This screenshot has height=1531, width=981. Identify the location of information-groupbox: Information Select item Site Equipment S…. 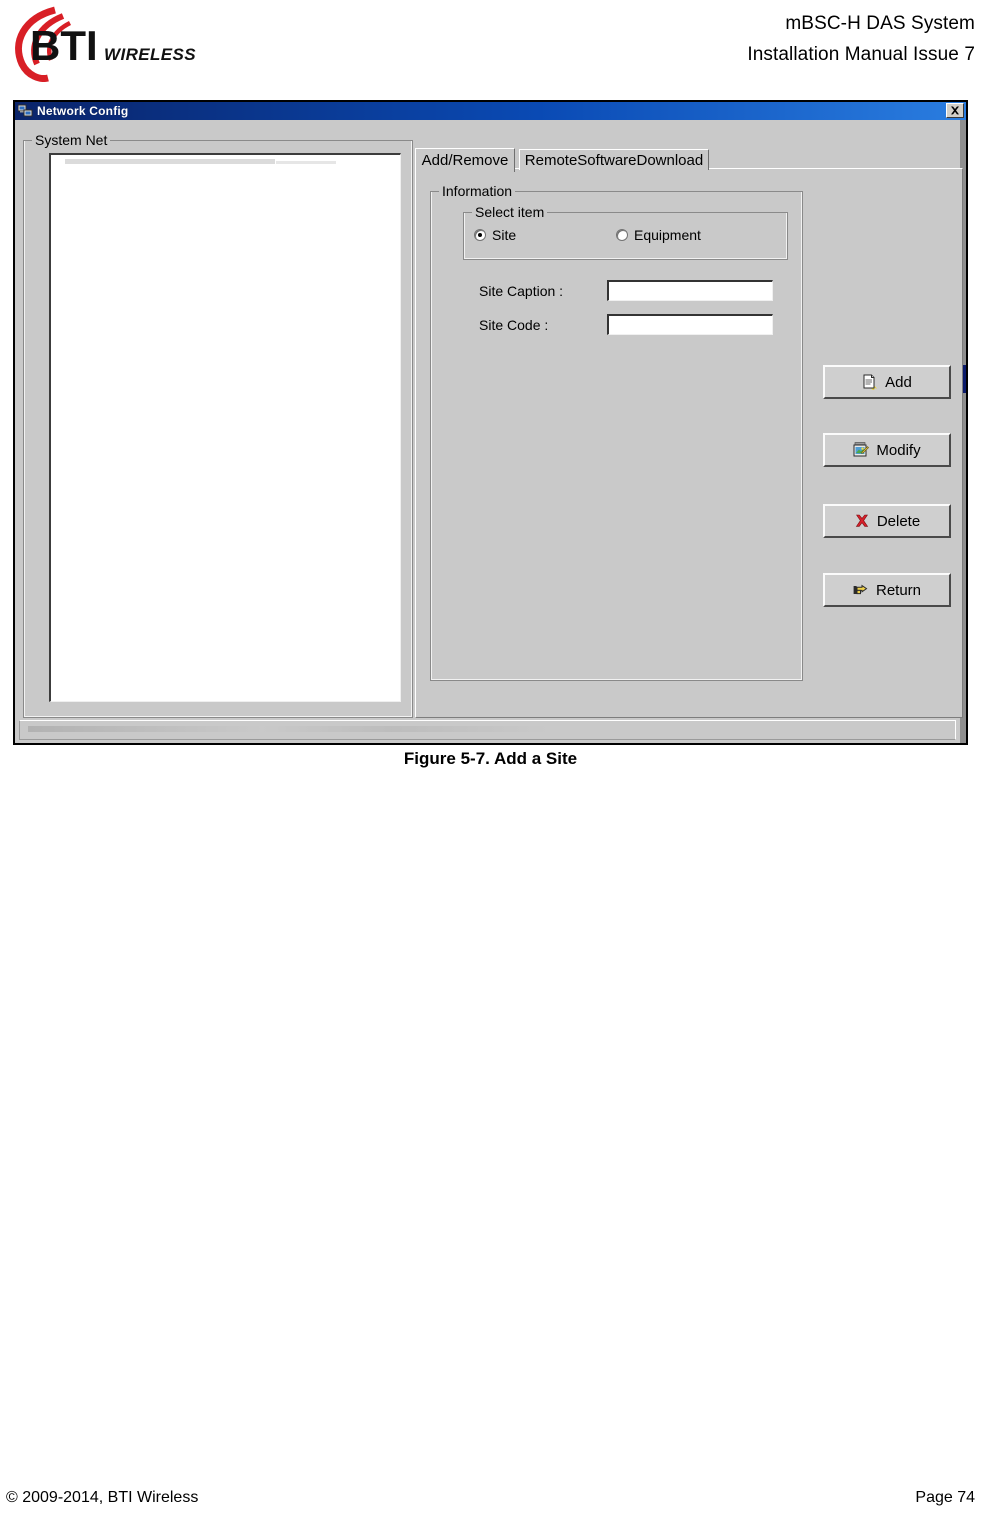
(616, 432).